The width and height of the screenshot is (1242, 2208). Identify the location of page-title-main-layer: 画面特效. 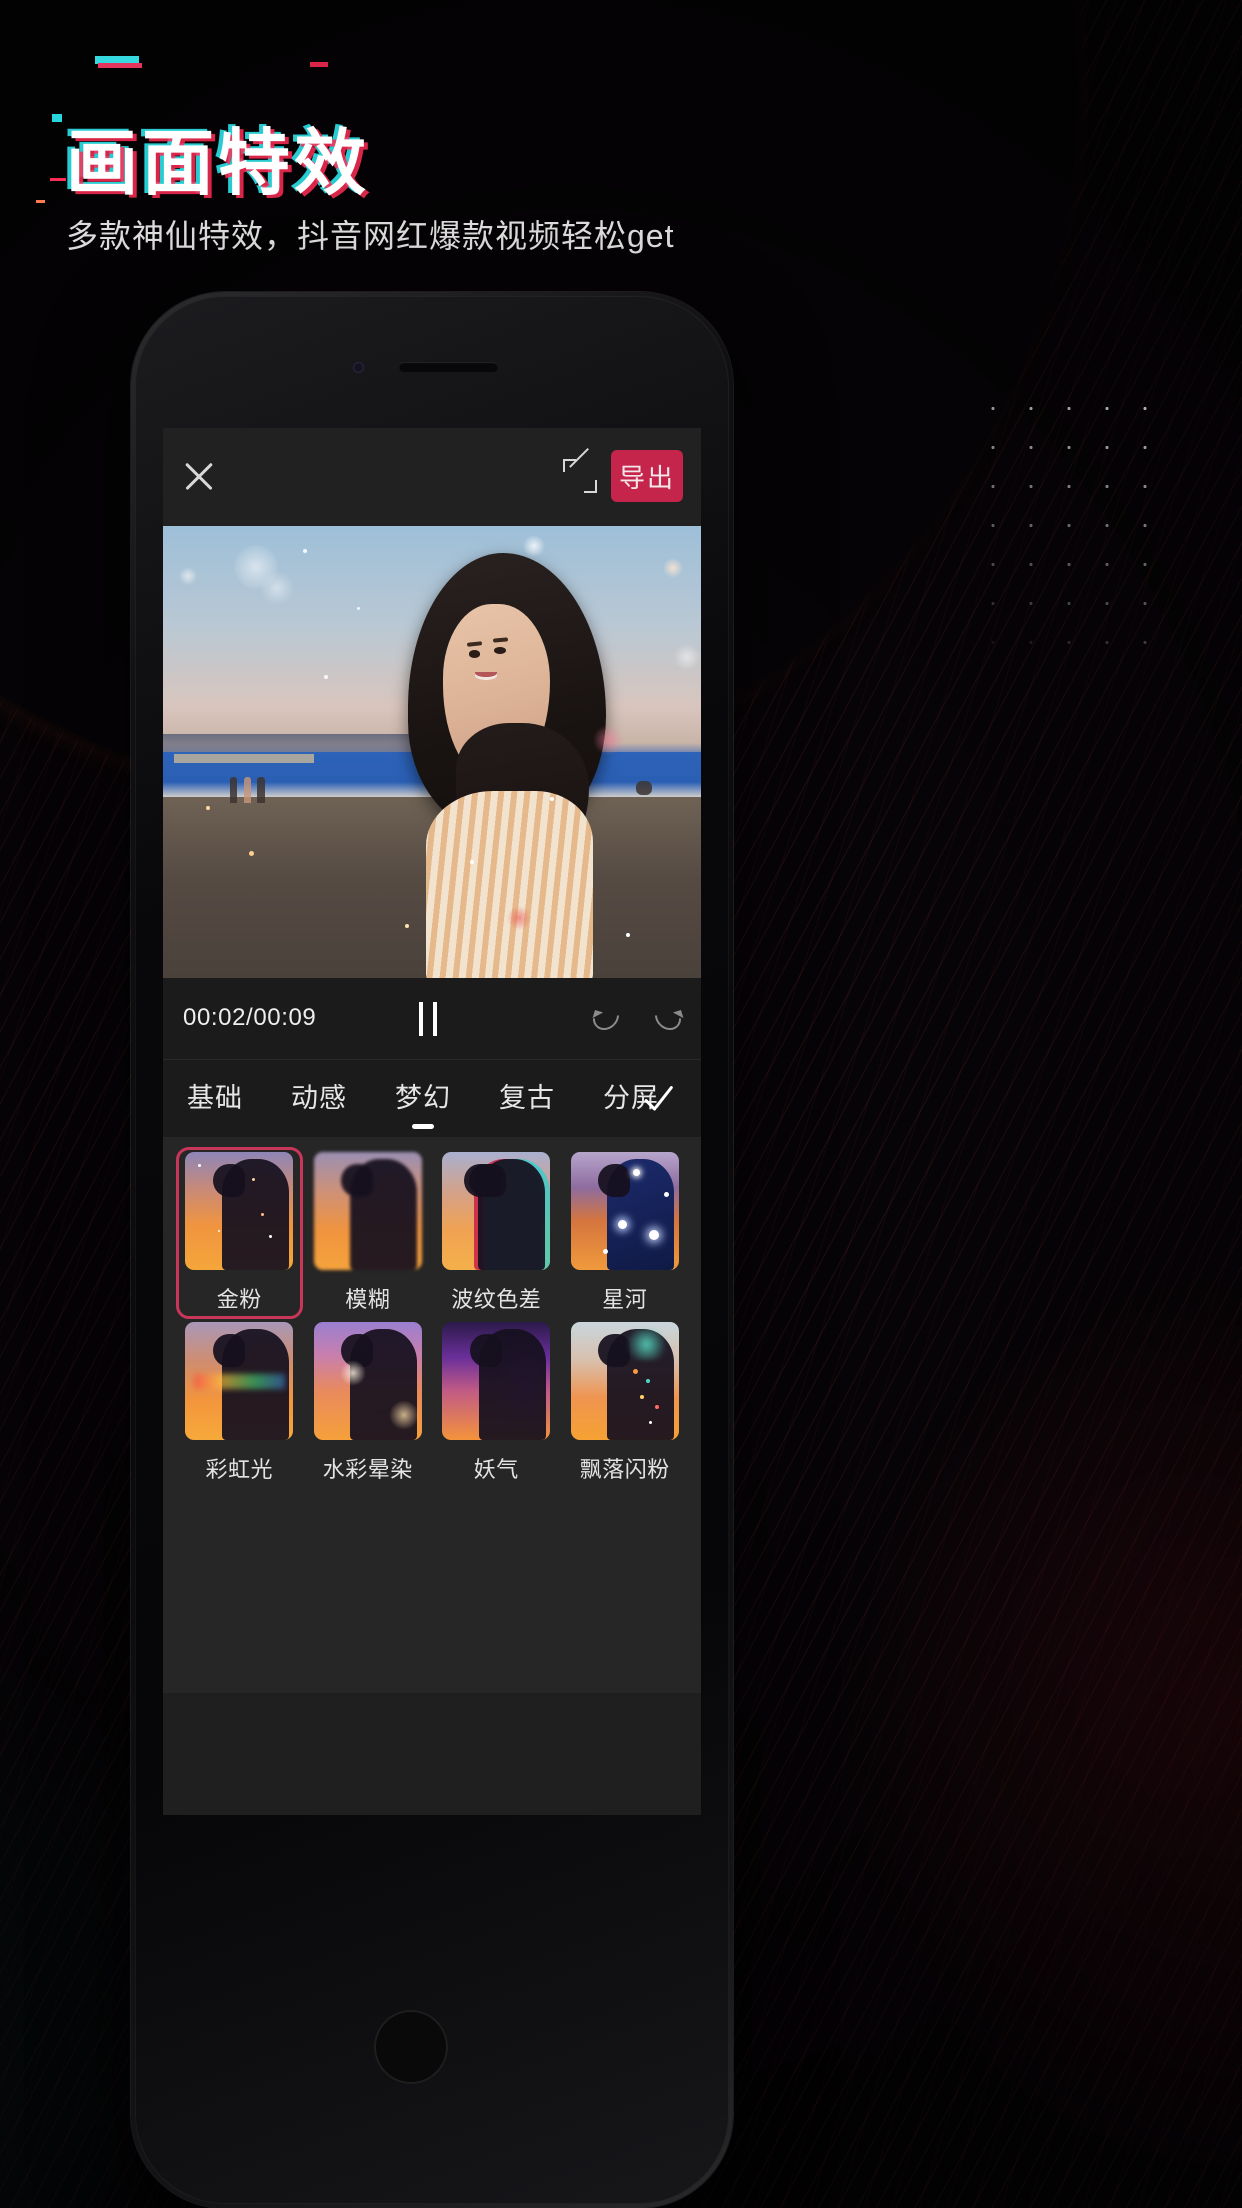
(218, 164).